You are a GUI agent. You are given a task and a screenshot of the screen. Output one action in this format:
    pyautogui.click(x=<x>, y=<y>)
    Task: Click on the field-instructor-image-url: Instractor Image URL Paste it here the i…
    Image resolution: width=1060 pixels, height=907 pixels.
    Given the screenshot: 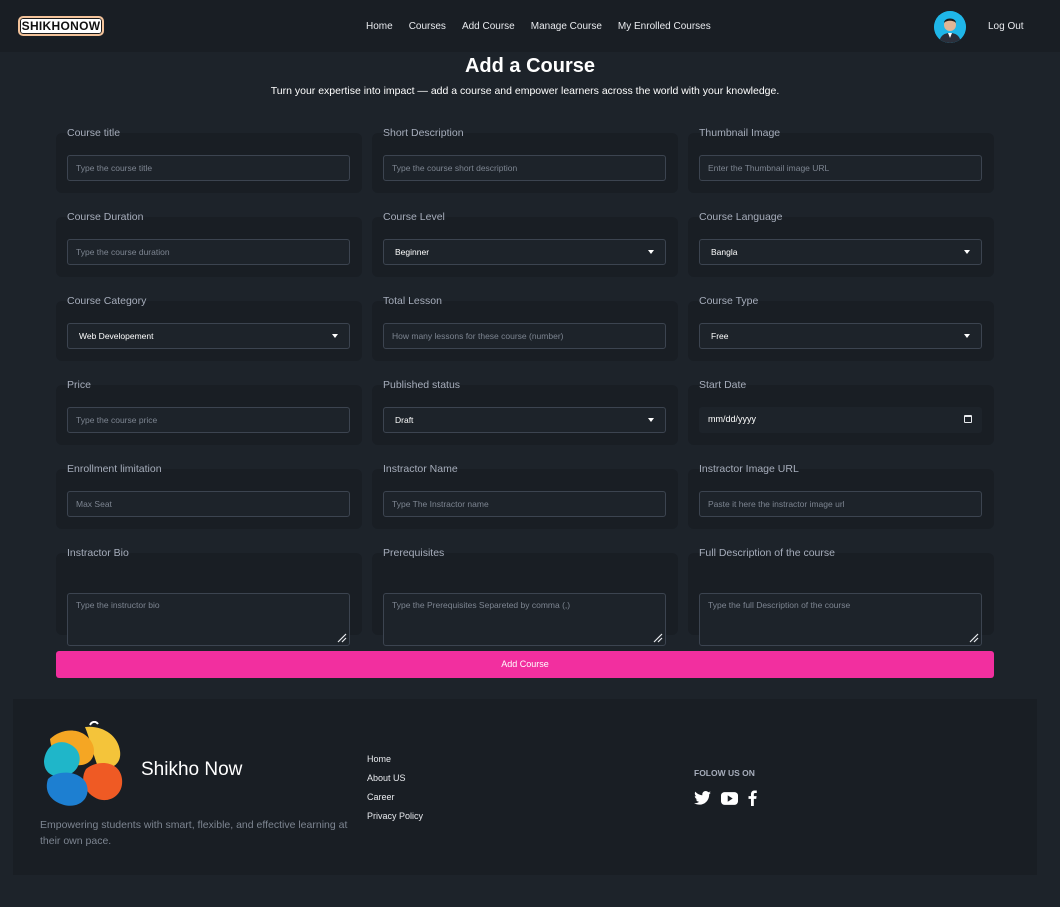 What is the action you would take?
    pyautogui.click(x=841, y=502)
    